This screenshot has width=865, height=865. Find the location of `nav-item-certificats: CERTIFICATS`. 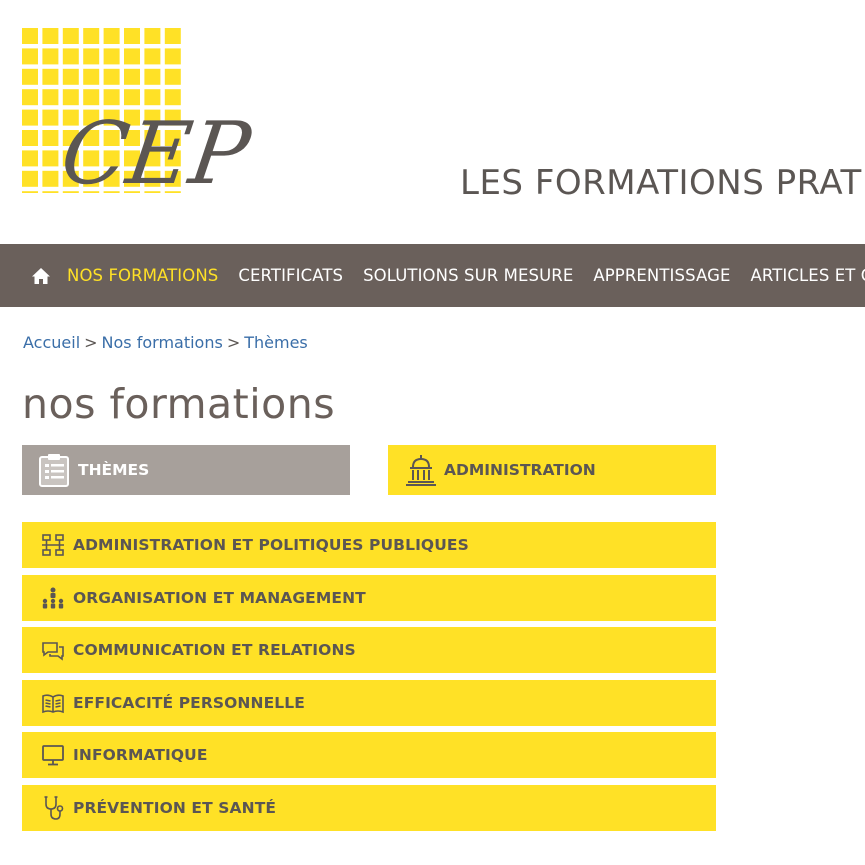

nav-item-certificats: CERTIFICATS is located at coordinates (290, 275).